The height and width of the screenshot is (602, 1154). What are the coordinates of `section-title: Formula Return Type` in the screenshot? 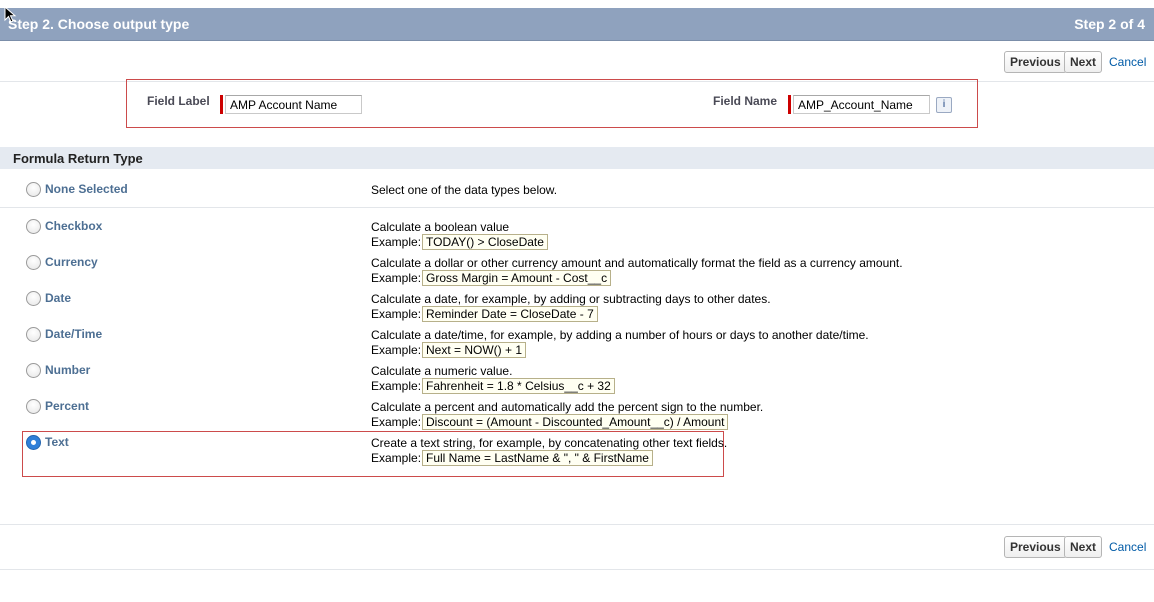 It's located at (78, 158).